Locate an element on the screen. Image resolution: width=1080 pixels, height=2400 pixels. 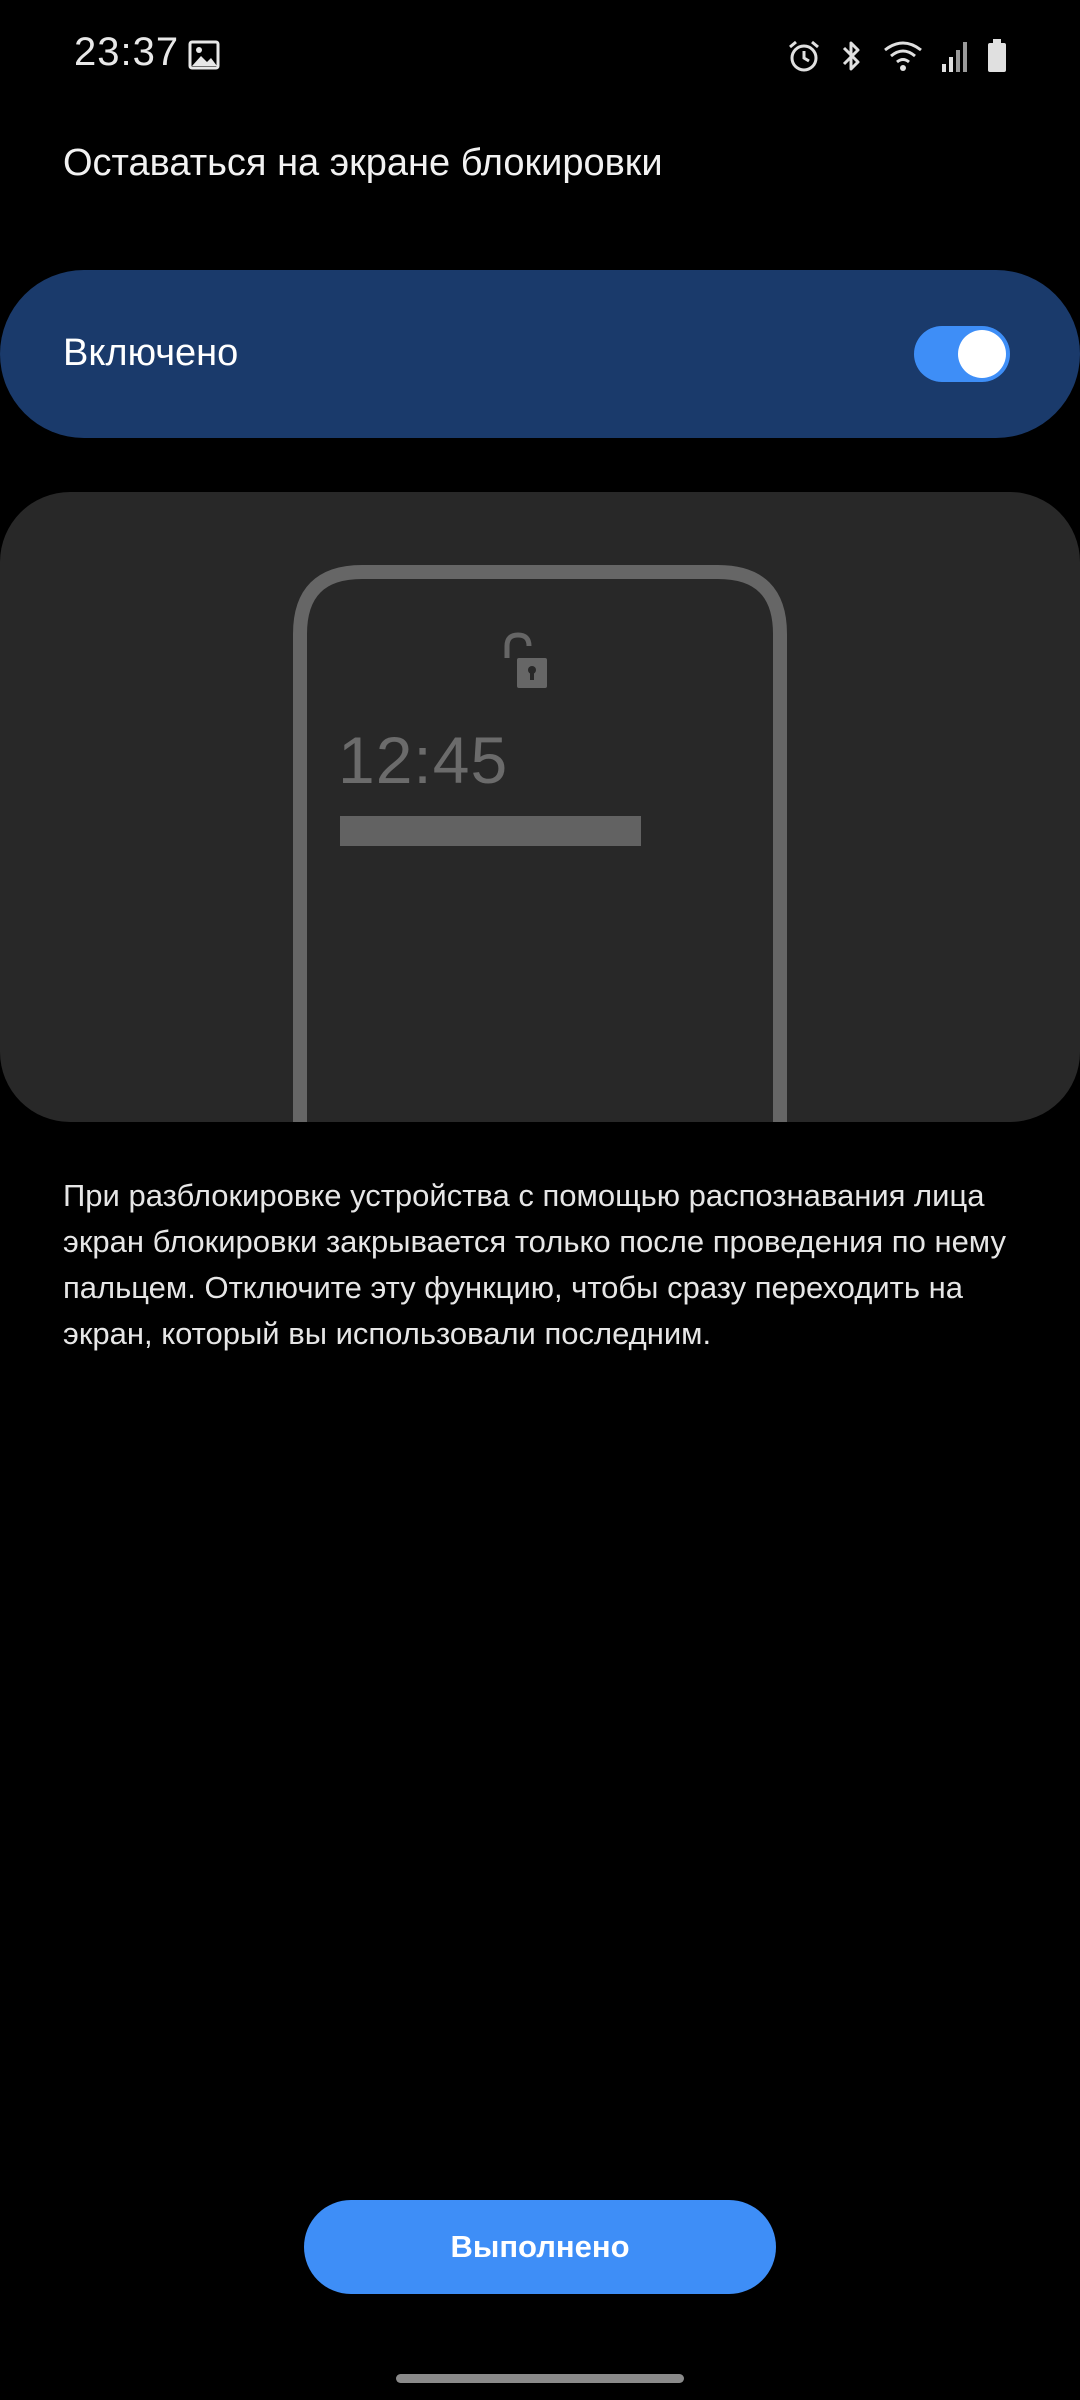
status-bar: 23:37 is located at coordinates (540, 55).